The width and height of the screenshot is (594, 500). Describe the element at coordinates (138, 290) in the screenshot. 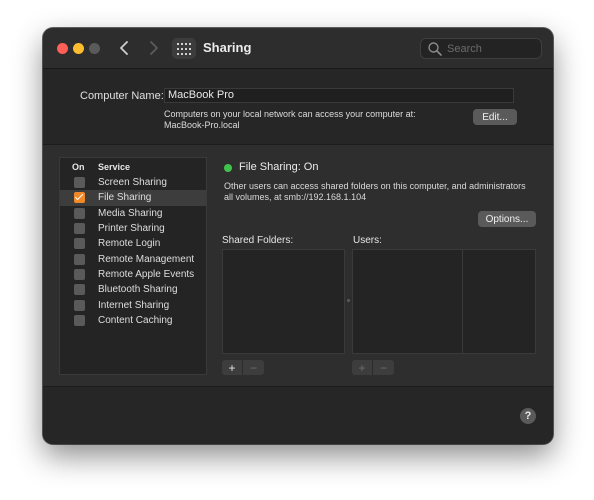

I see `service-label: Bluetooth Sharing` at that location.